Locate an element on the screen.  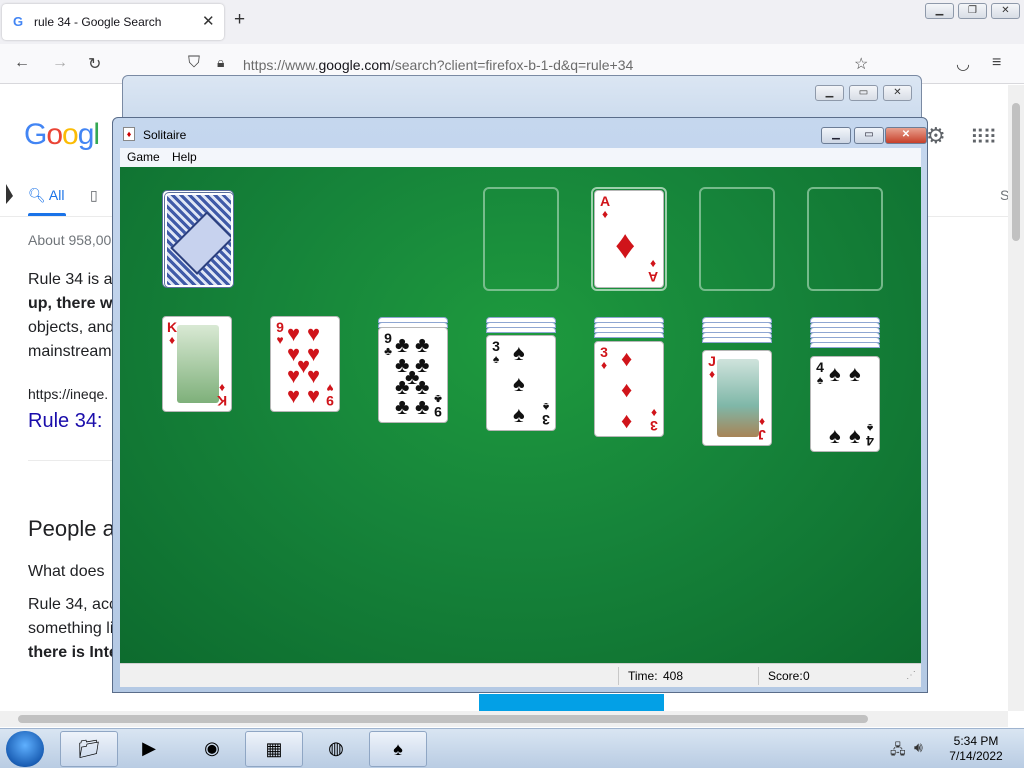
google-favicon-icon: G is located at coordinates (18, 21).